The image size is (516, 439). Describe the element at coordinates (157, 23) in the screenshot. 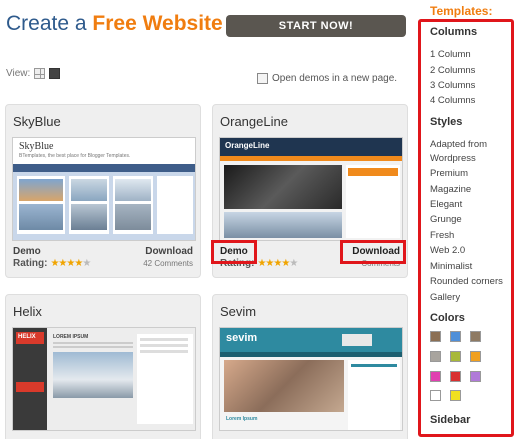

I see `banner-title-accent: Free Website` at that location.